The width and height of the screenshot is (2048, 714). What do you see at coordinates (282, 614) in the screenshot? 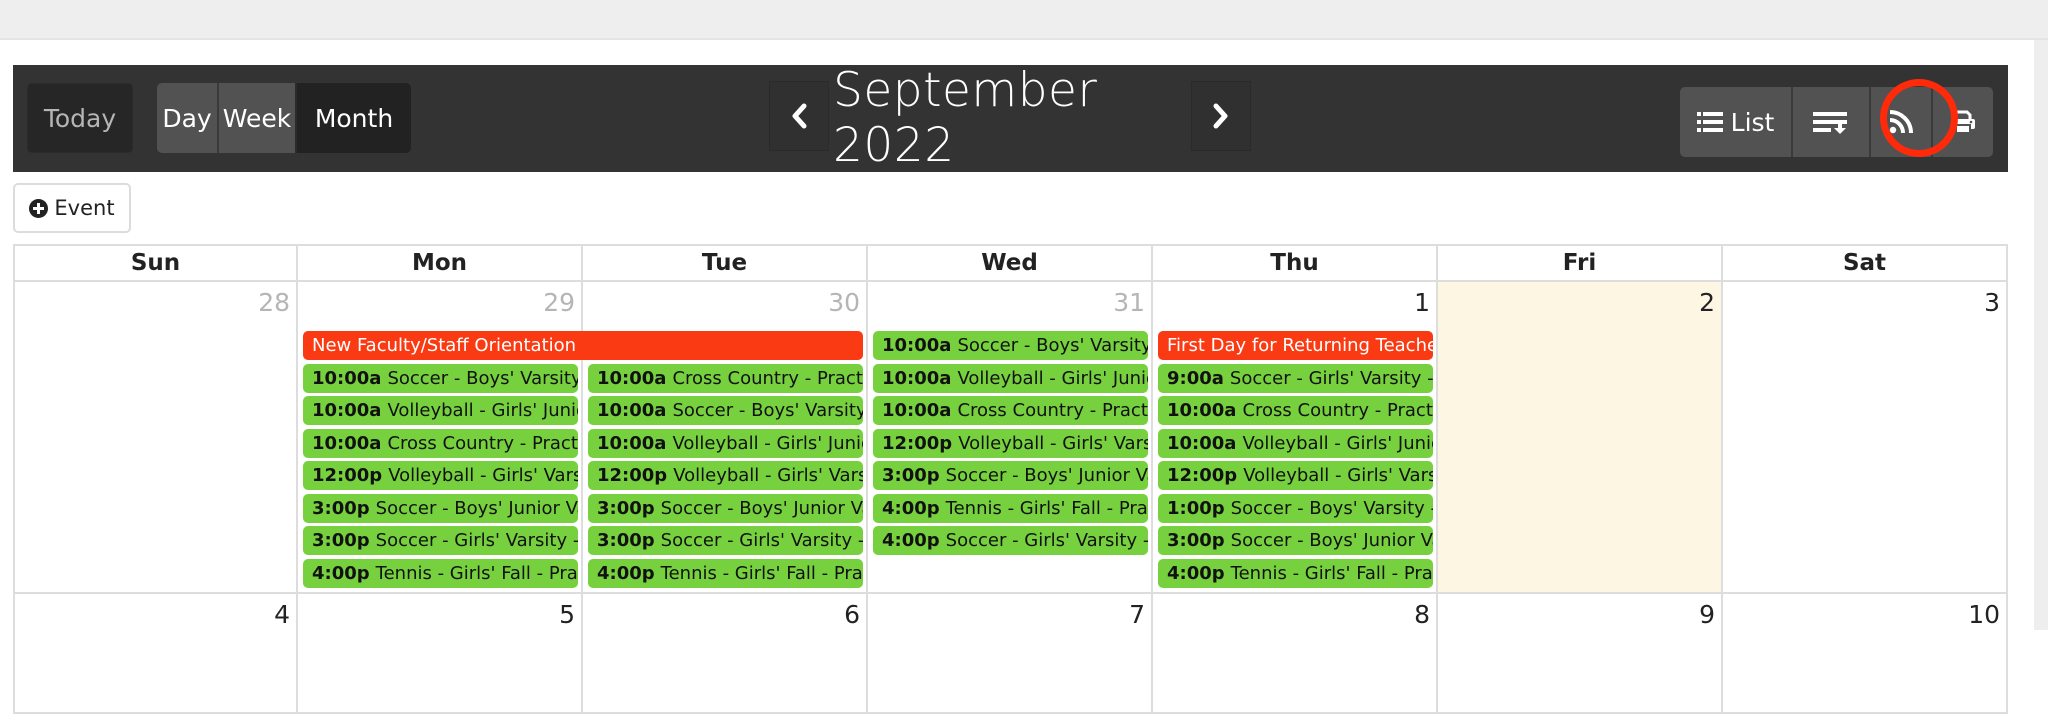
I see `day-number: 4` at bounding box center [282, 614].